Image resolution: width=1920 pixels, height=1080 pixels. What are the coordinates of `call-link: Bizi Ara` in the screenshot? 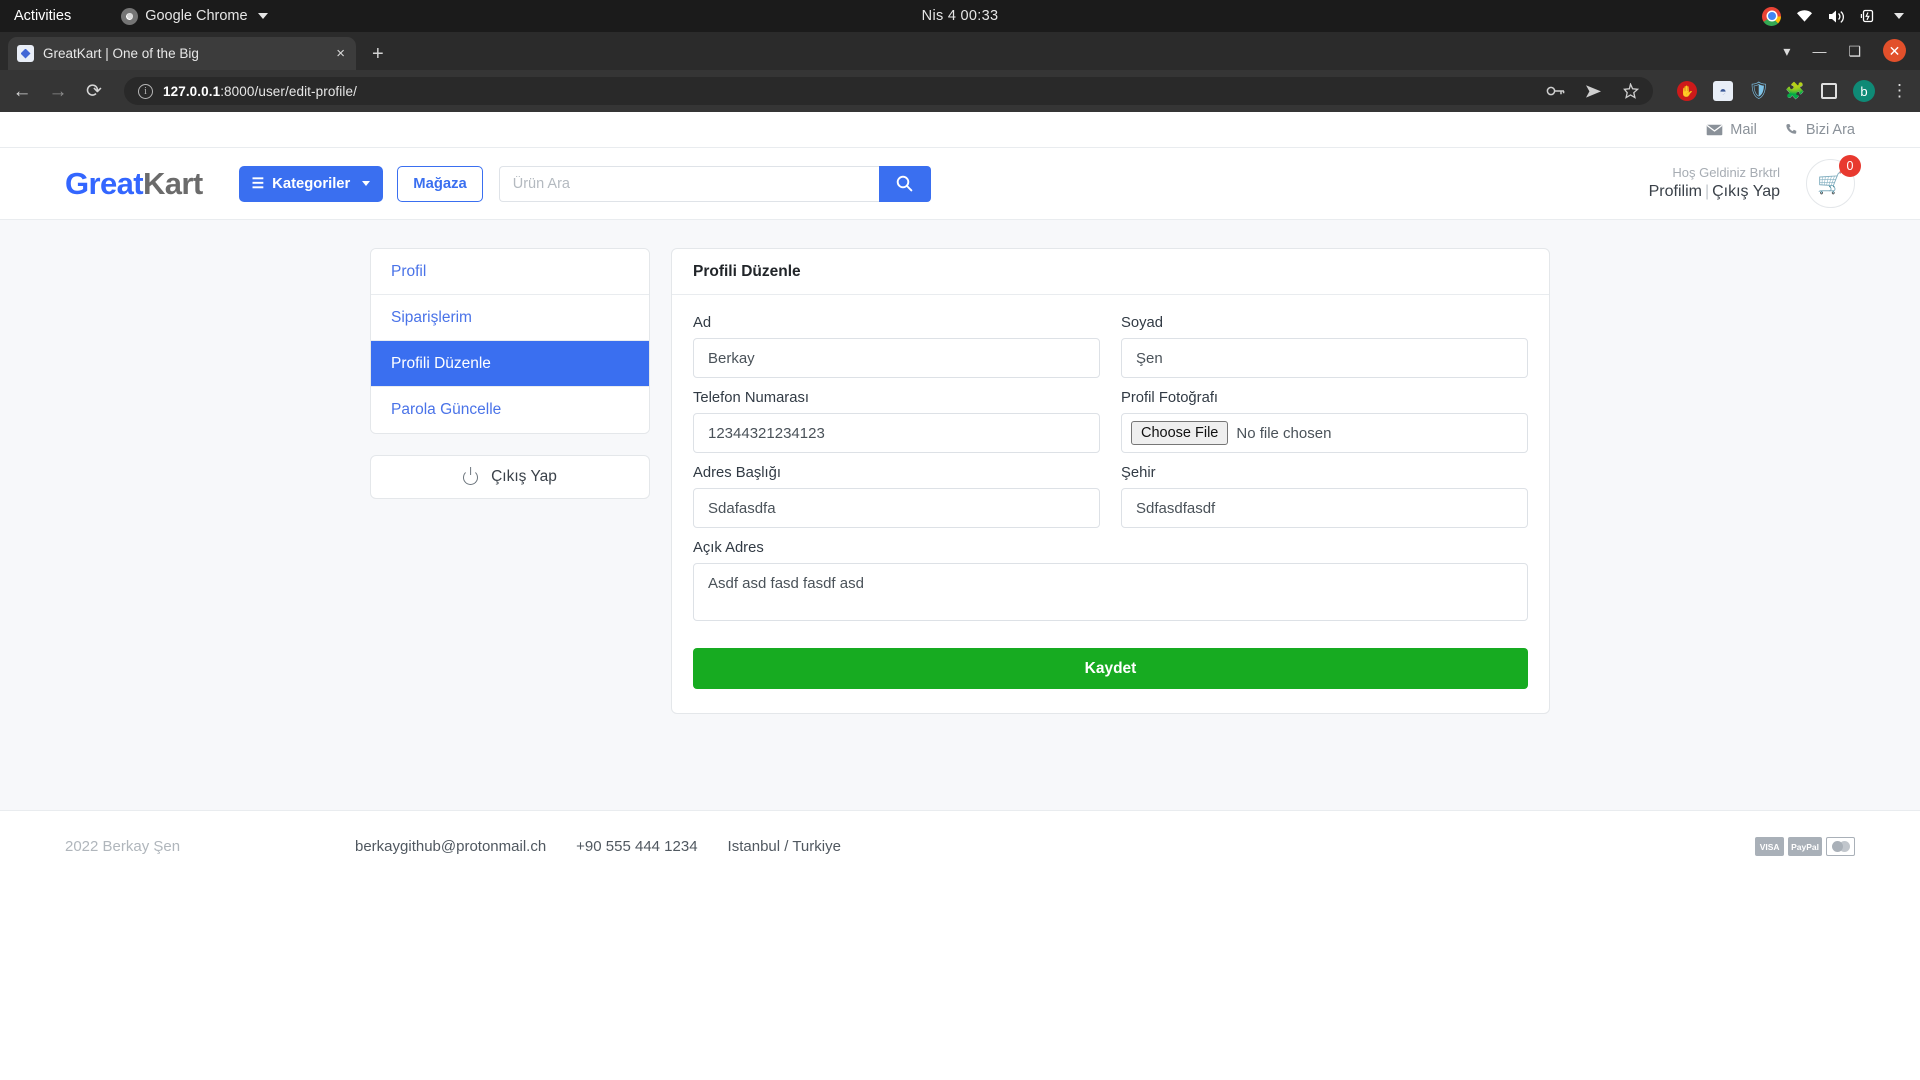 It's located at (1820, 130).